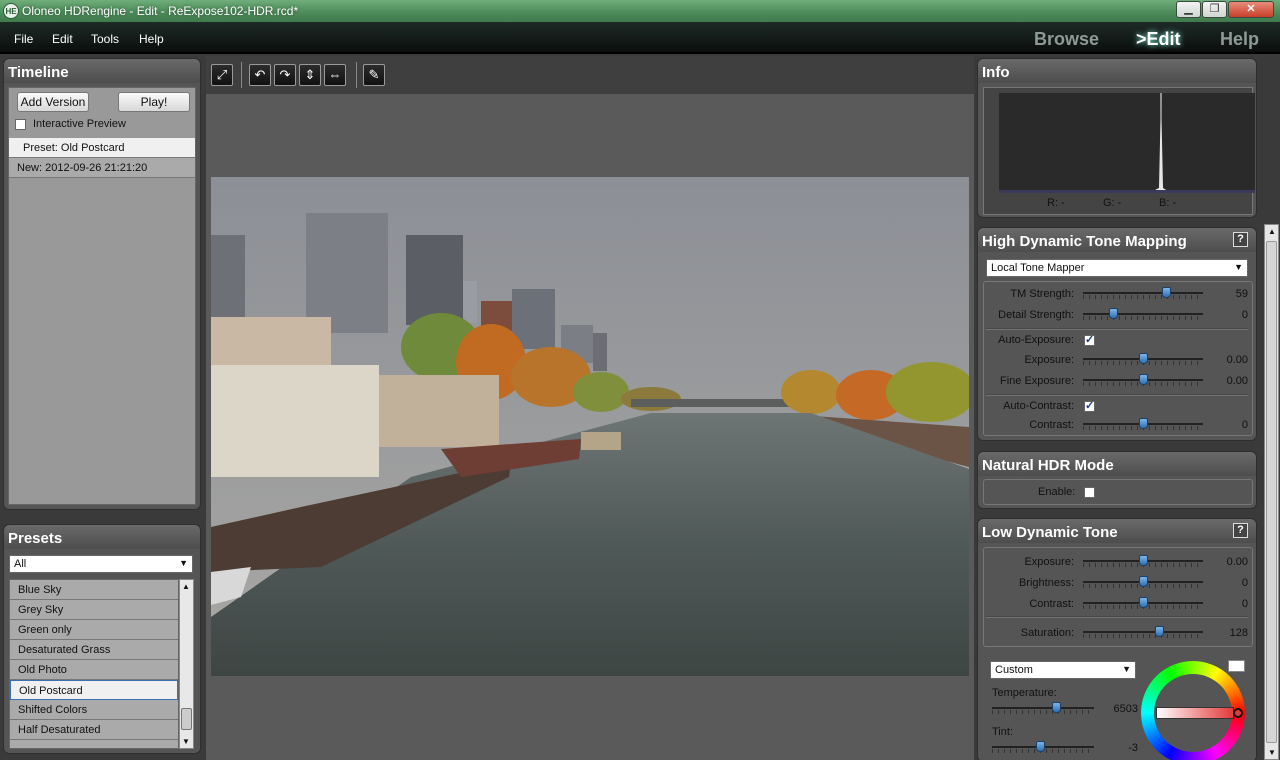 The height and width of the screenshot is (760, 1280). I want to click on preset-item: Old Photo, so click(94, 670).